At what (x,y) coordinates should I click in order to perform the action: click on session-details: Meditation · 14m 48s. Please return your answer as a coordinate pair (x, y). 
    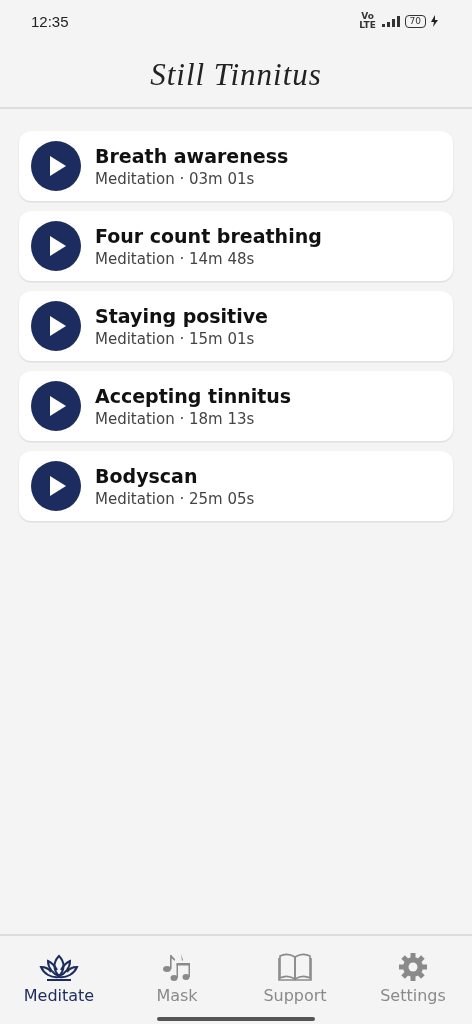
    Looking at the image, I should click on (175, 258).